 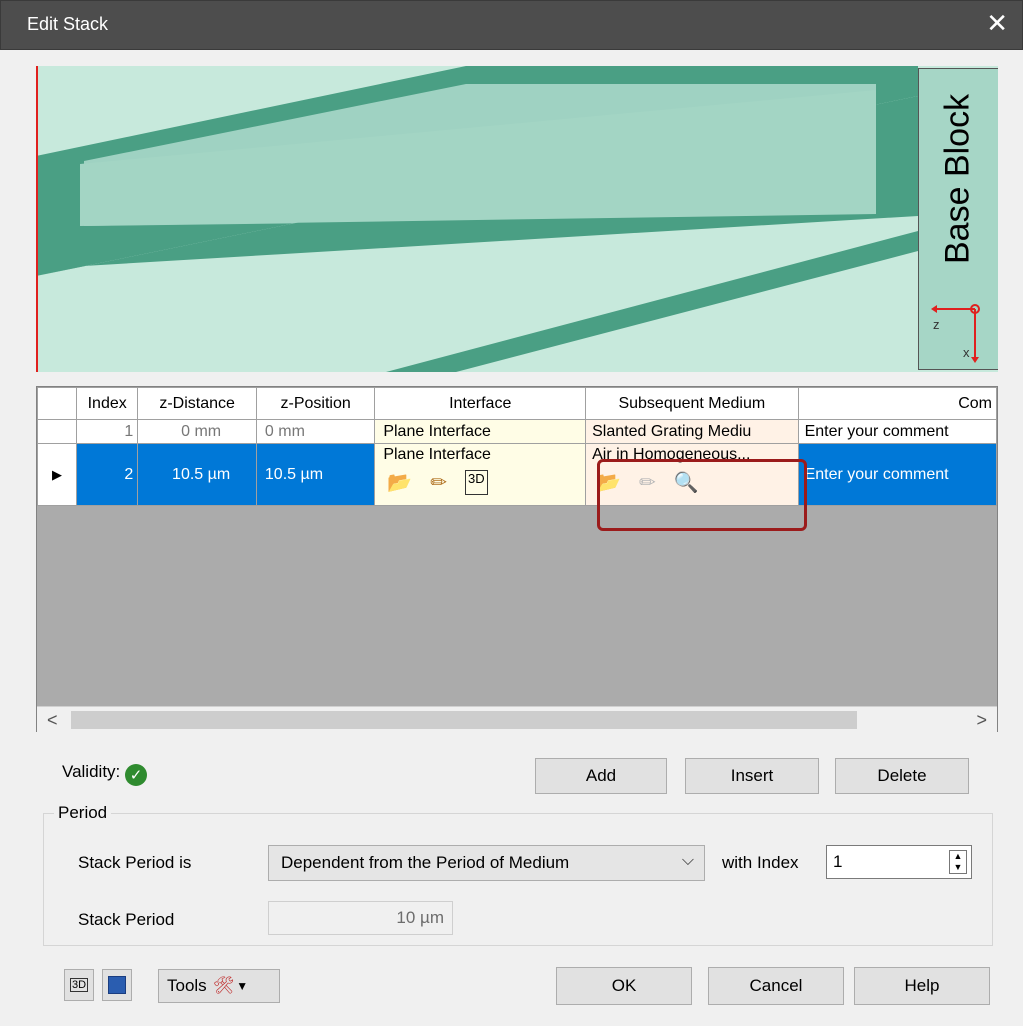 What do you see at coordinates (107, 474) in the screenshot?
I see `cell-index: 2` at bounding box center [107, 474].